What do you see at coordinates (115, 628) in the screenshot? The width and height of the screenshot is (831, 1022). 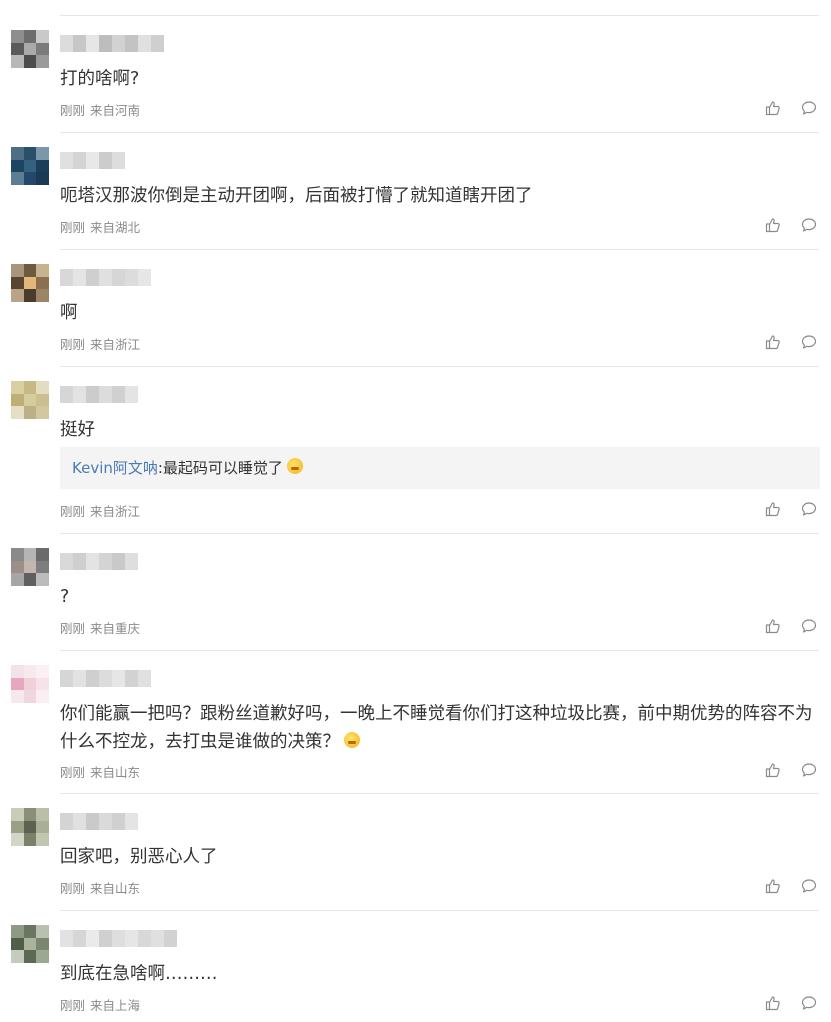 I see `comment-location: 来自重庆` at bounding box center [115, 628].